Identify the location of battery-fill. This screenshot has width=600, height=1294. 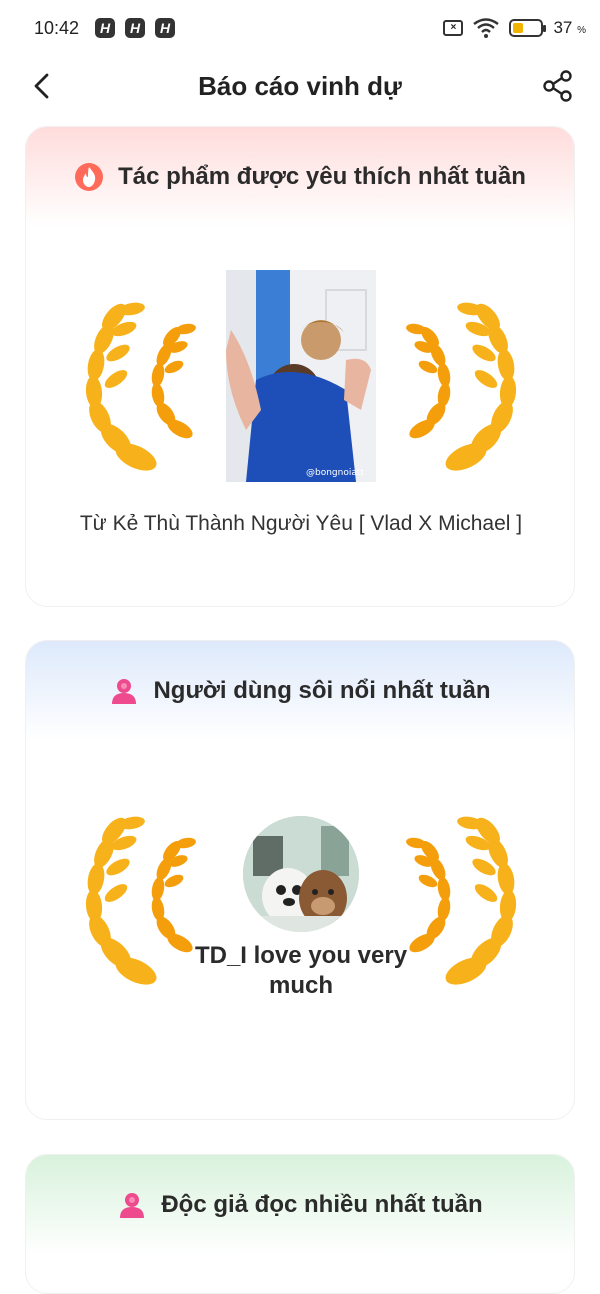
(518, 28).